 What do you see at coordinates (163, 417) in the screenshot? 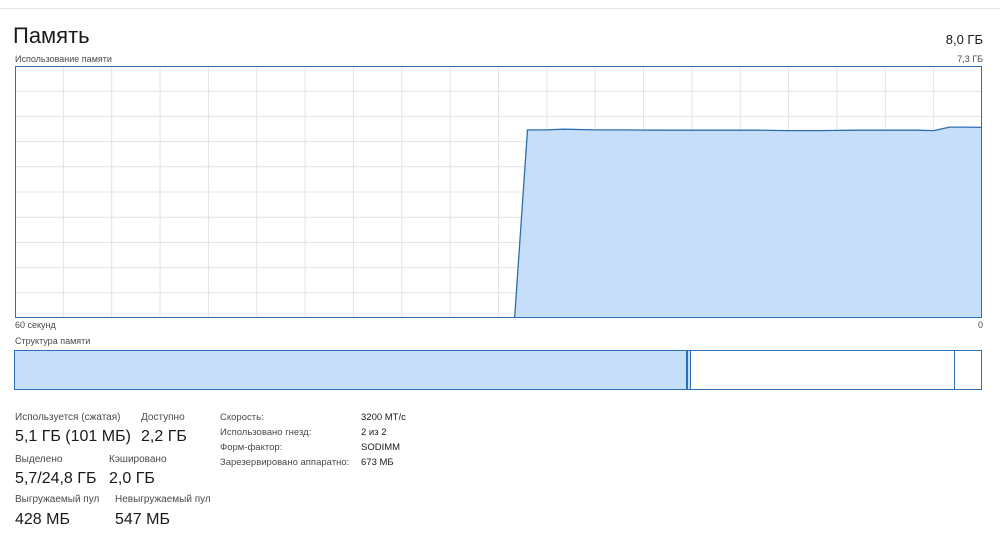
I see `available-label: Доступно` at bounding box center [163, 417].